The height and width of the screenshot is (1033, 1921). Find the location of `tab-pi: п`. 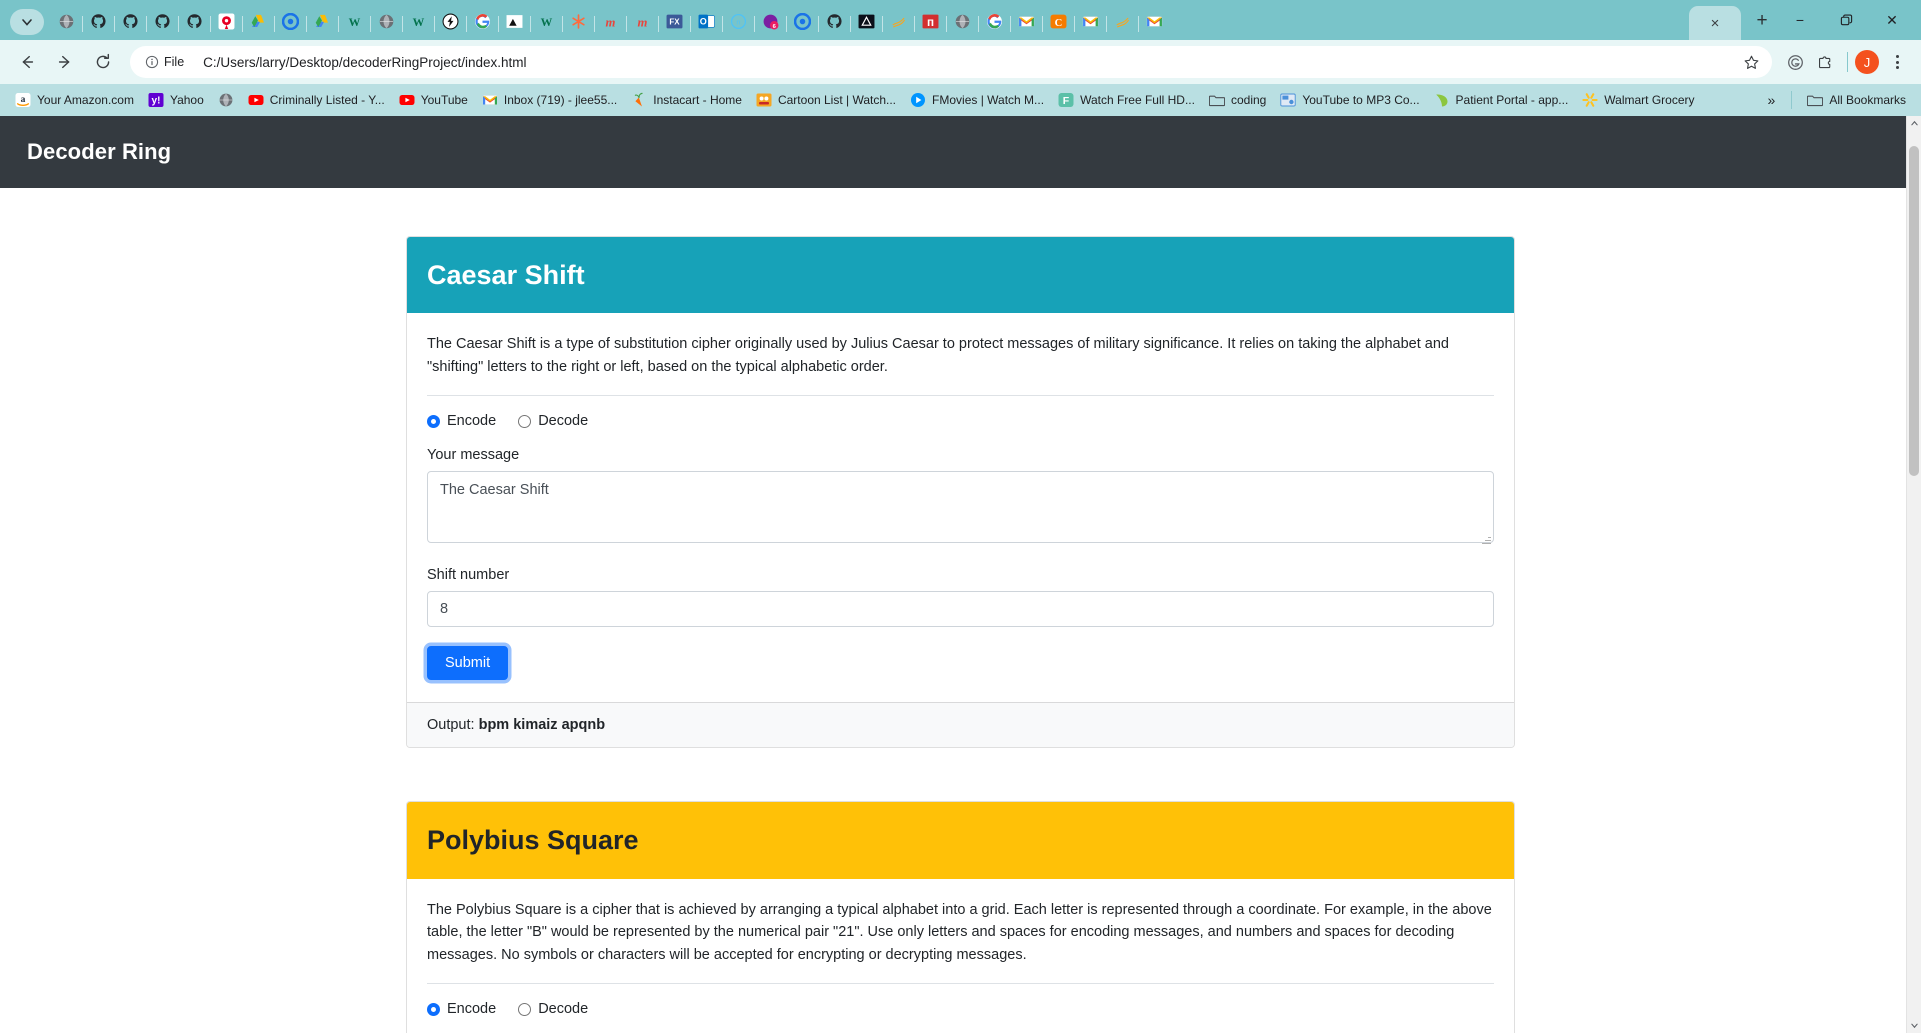

tab-pi: п is located at coordinates (930, 23).